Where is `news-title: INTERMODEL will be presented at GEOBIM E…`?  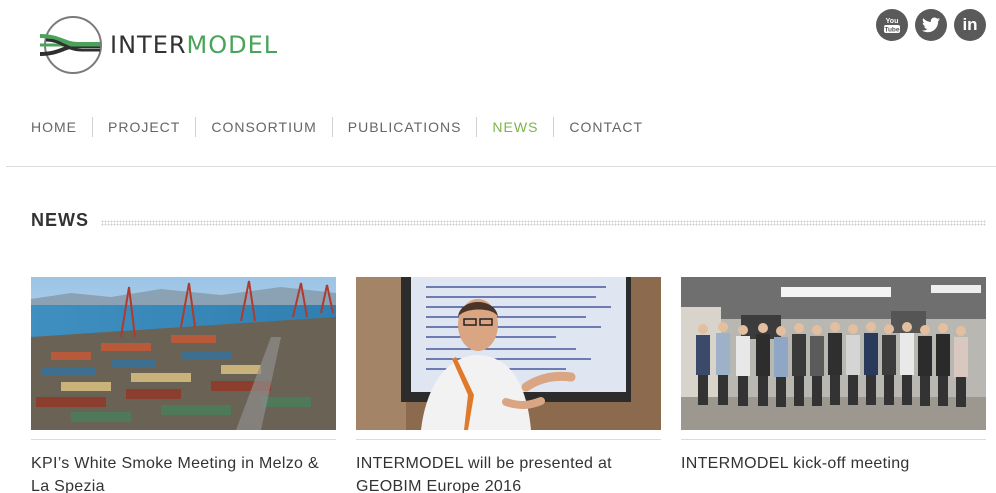 news-title: INTERMODEL will be presented at GEOBIM E… is located at coordinates (508, 472).